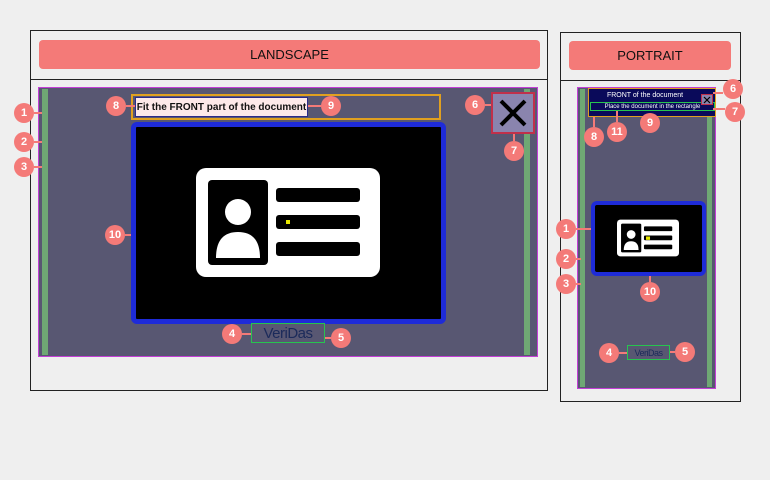 This screenshot has height=480, width=770. Describe the element at coordinates (652, 106) in the screenshot. I see `portrait-banner-subtitle: Place the document in the rectangle` at that location.